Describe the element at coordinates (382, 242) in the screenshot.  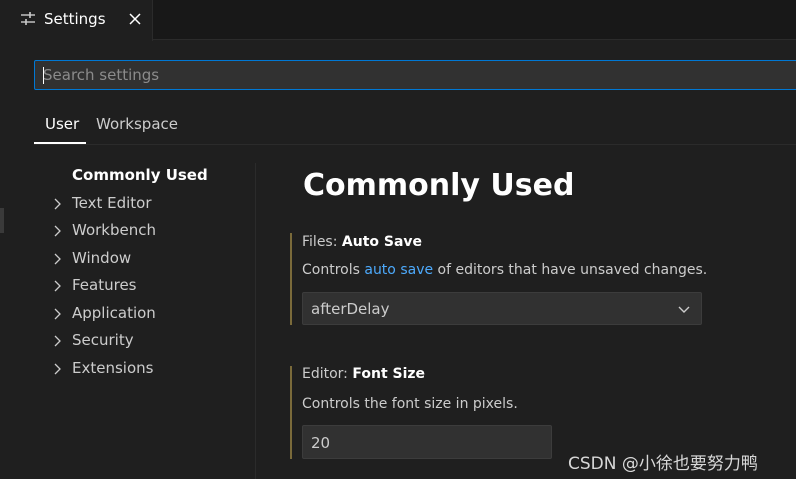
I see `setting-name: Auto Save` at that location.